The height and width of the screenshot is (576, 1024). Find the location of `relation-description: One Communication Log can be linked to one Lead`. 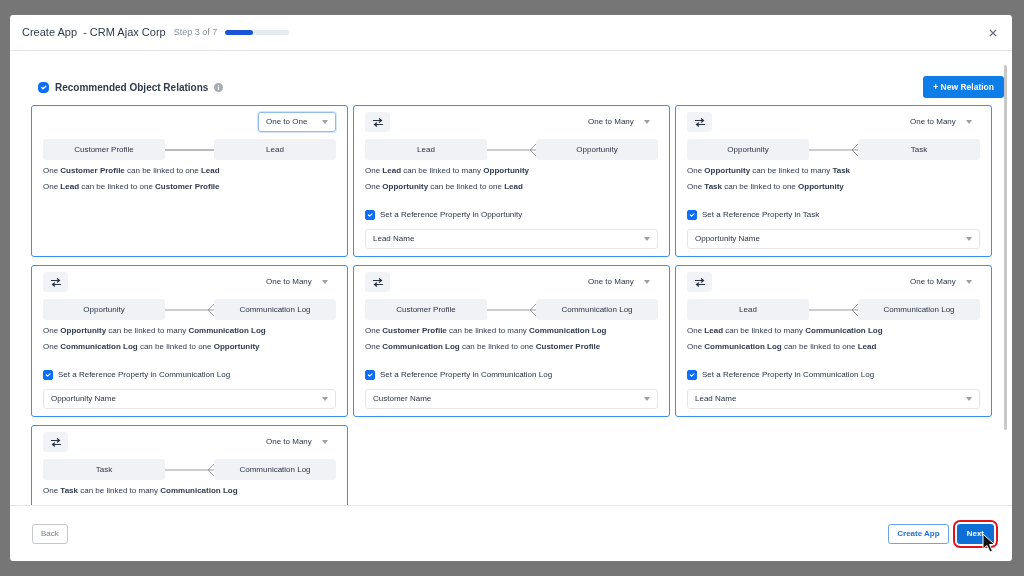

relation-description: One Communication Log can be linked to one Lead is located at coordinates (782, 347).